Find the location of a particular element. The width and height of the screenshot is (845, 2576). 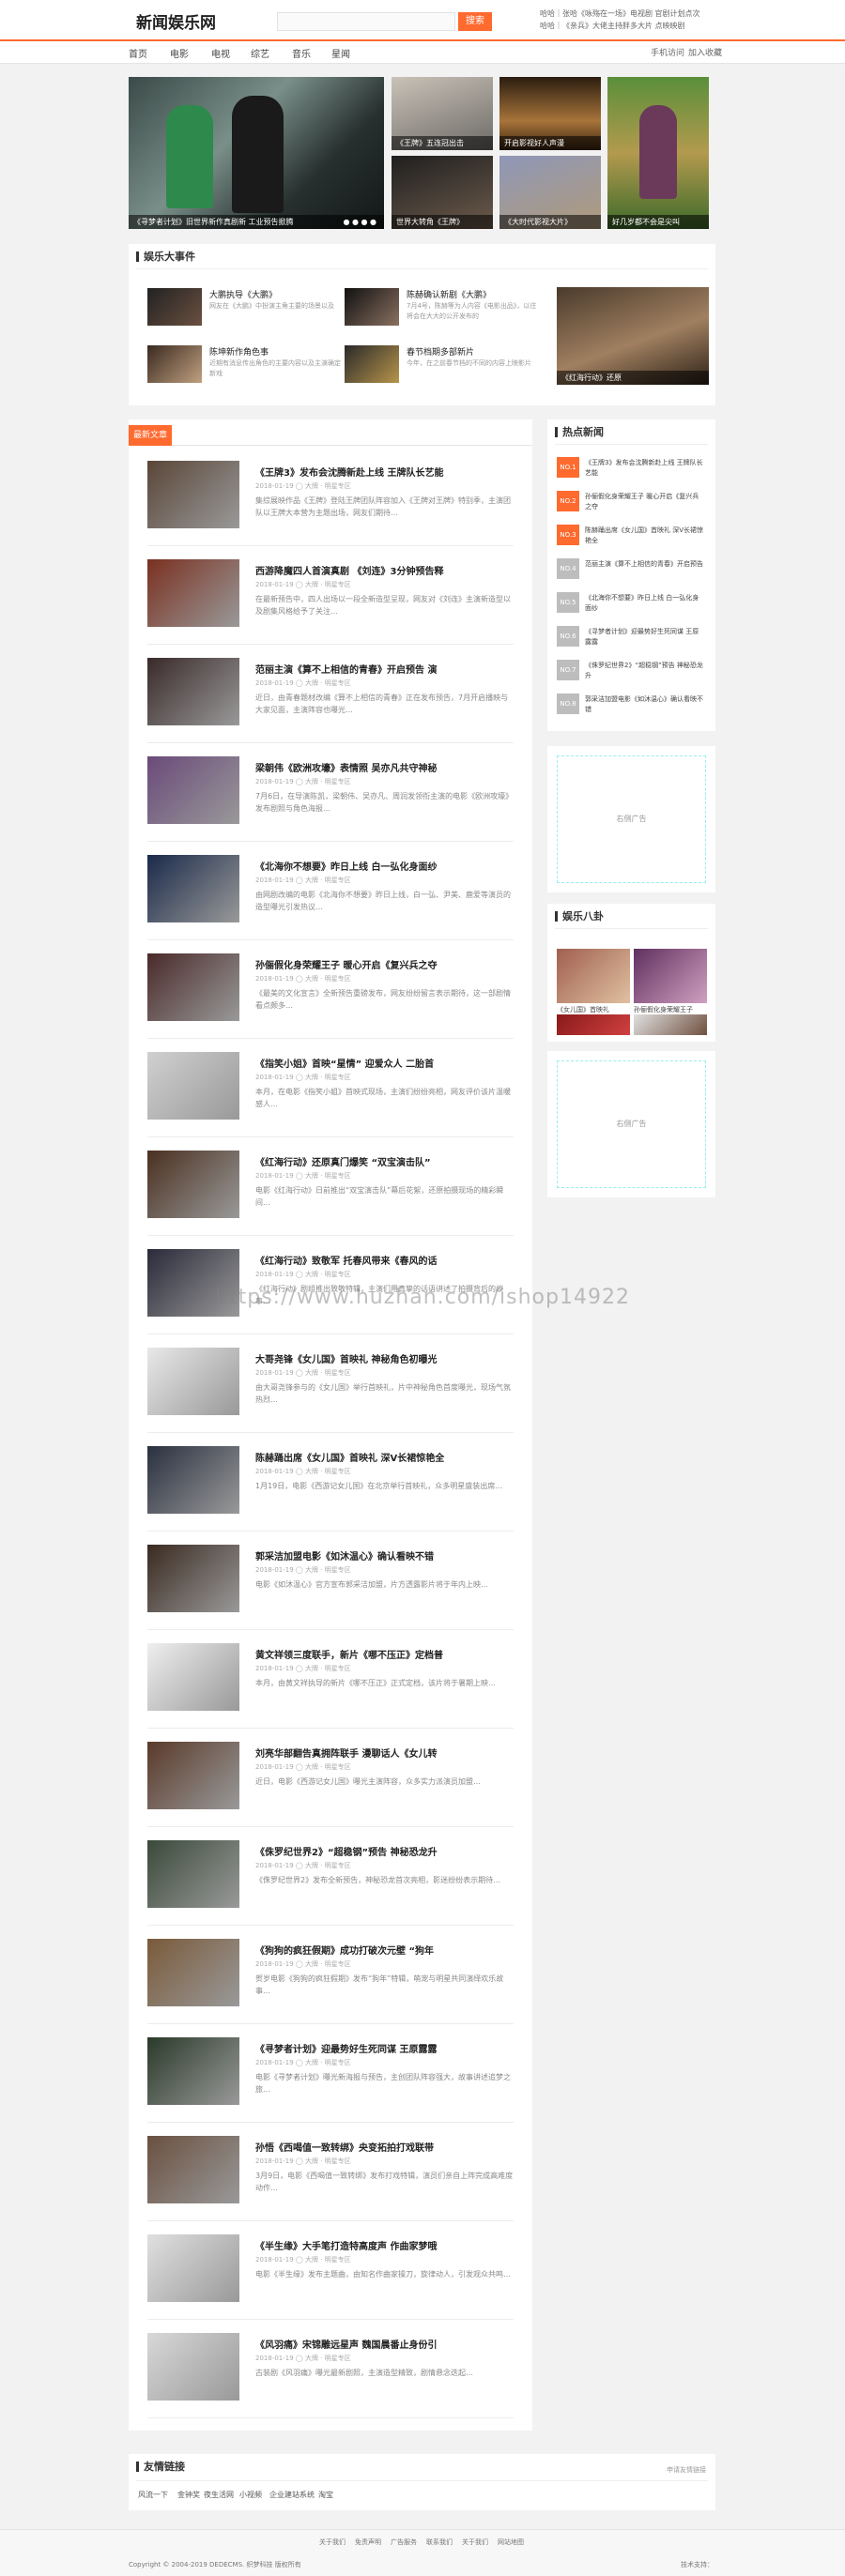

nav-item-tv: 电视 is located at coordinates (221, 53).